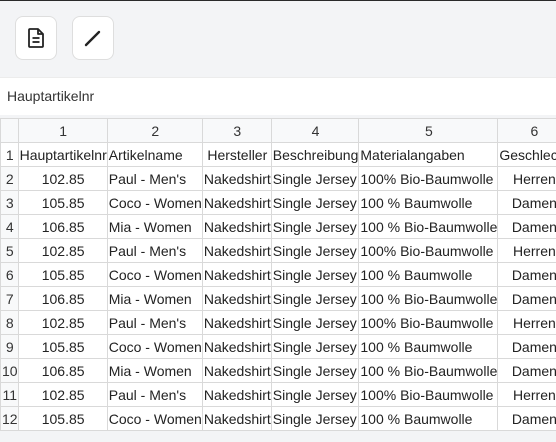 The width and height of the screenshot is (556, 442). What do you see at coordinates (62, 154) in the screenshot?
I see `grid-cell: Hauptartikelnr` at bounding box center [62, 154].